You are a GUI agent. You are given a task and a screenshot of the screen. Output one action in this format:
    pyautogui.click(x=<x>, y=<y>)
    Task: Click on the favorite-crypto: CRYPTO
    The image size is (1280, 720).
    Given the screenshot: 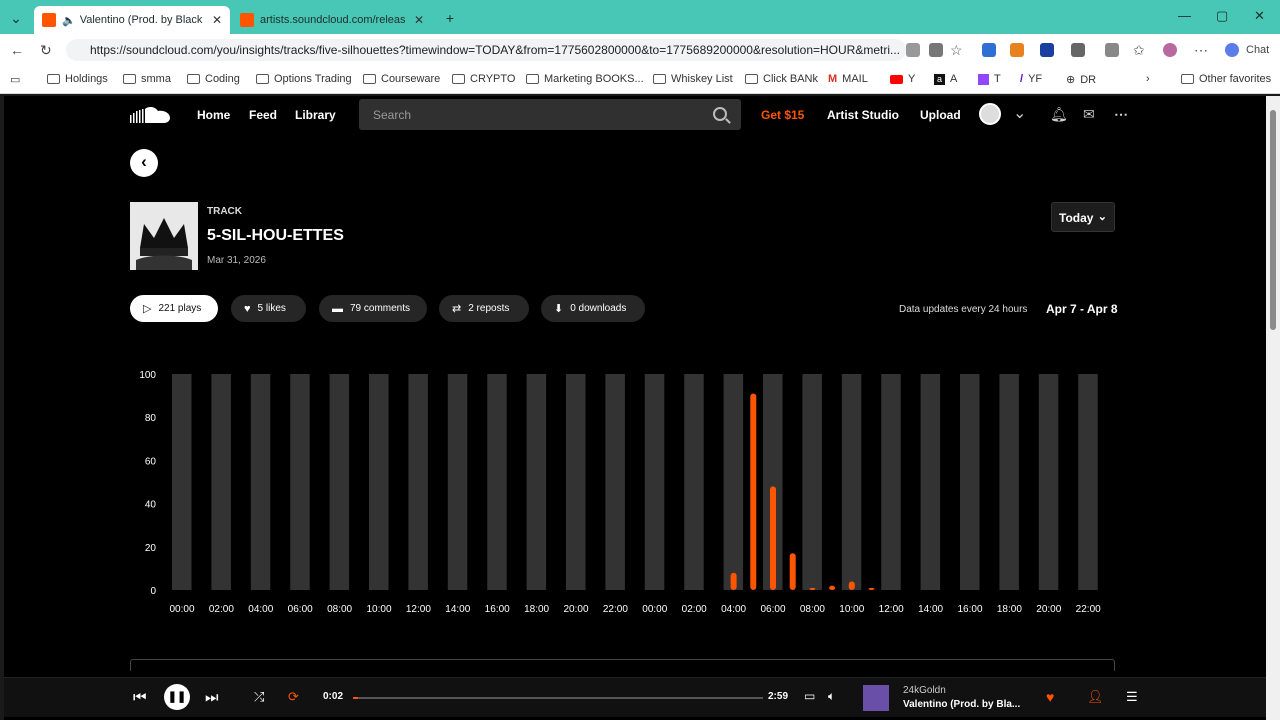 What is the action you would take?
    pyautogui.click(x=483, y=79)
    